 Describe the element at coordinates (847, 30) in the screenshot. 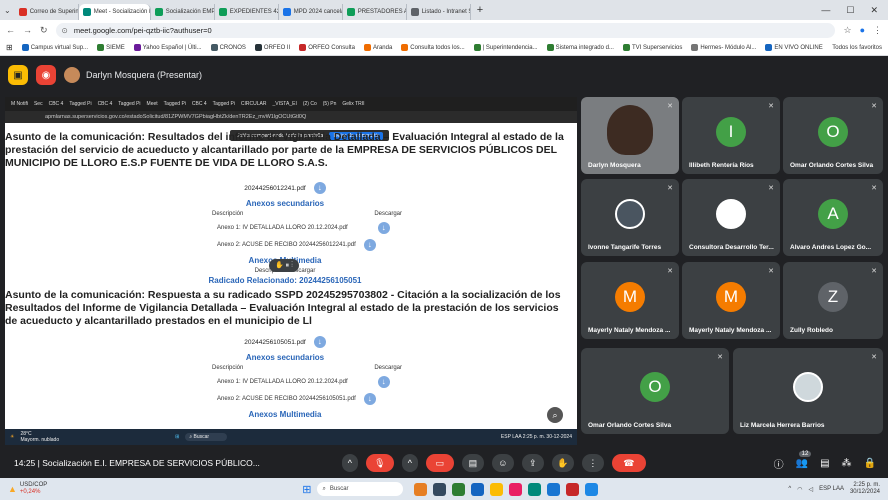

I see `bookmark-star-icon: ☆` at that location.